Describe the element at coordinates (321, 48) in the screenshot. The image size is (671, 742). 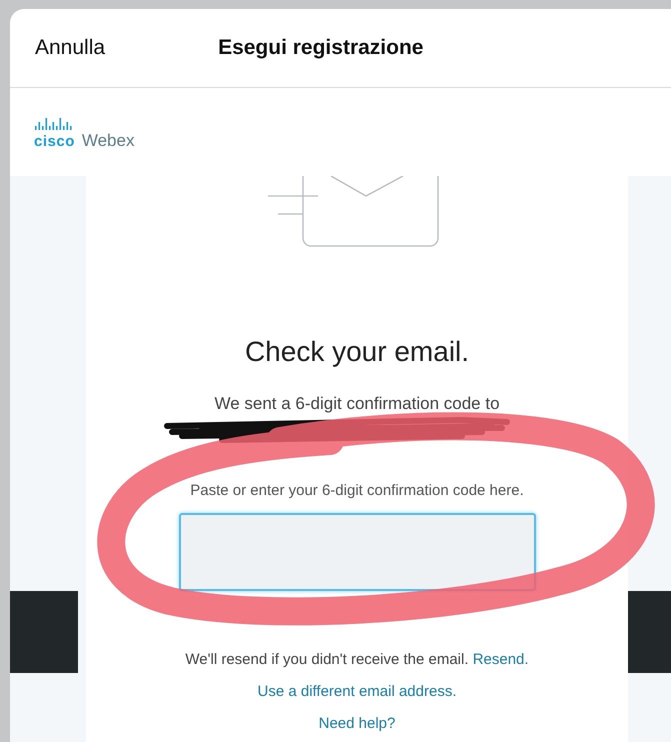
I see `header-title: Esegui registrazione` at that location.